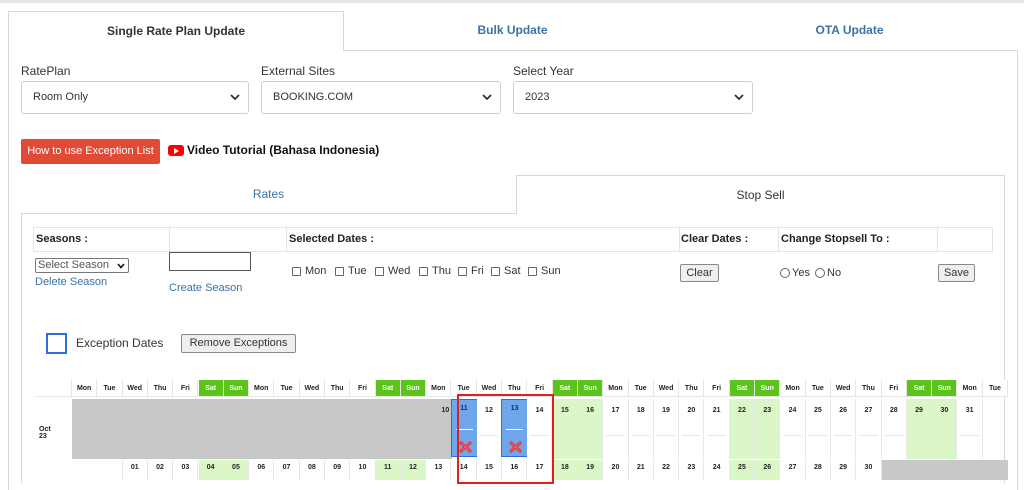 Image resolution: width=1024 pixels, height=490 pixels. I want to click on calendar-day-number: 18, so click(564, 467).